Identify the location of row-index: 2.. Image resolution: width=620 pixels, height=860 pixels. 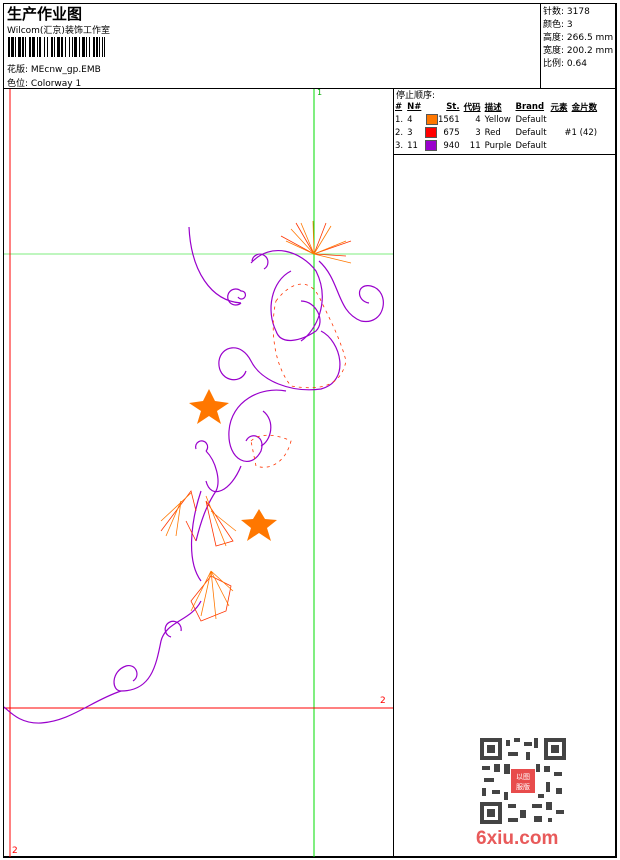
(399, 132).